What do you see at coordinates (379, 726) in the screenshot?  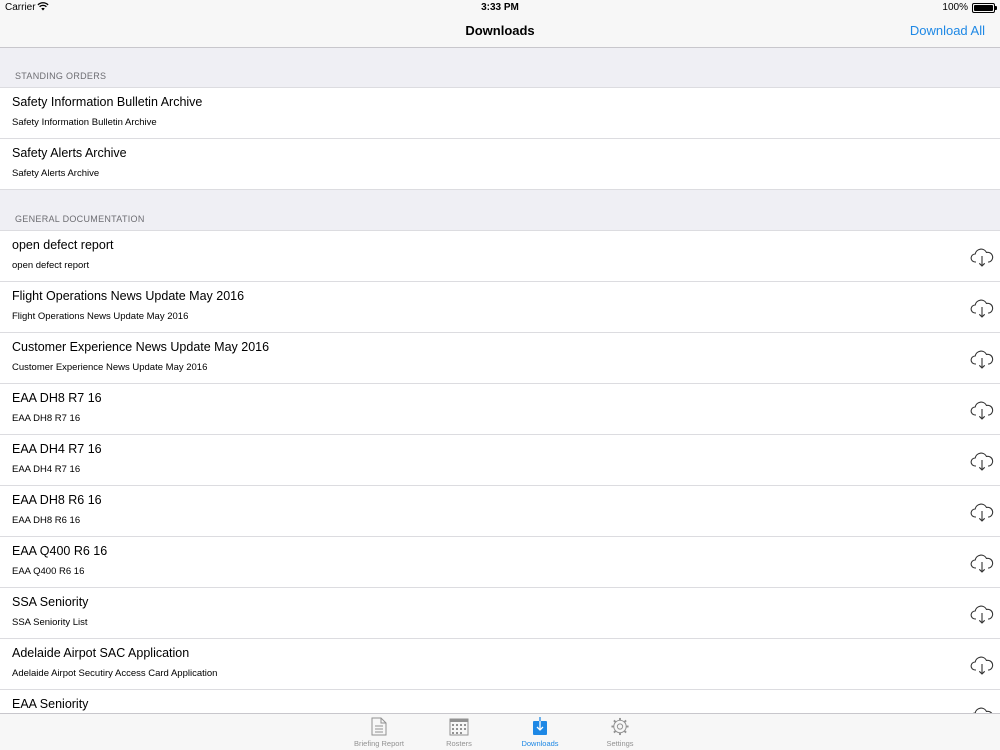 I see `document-icon` at bounding box center [379, 726].